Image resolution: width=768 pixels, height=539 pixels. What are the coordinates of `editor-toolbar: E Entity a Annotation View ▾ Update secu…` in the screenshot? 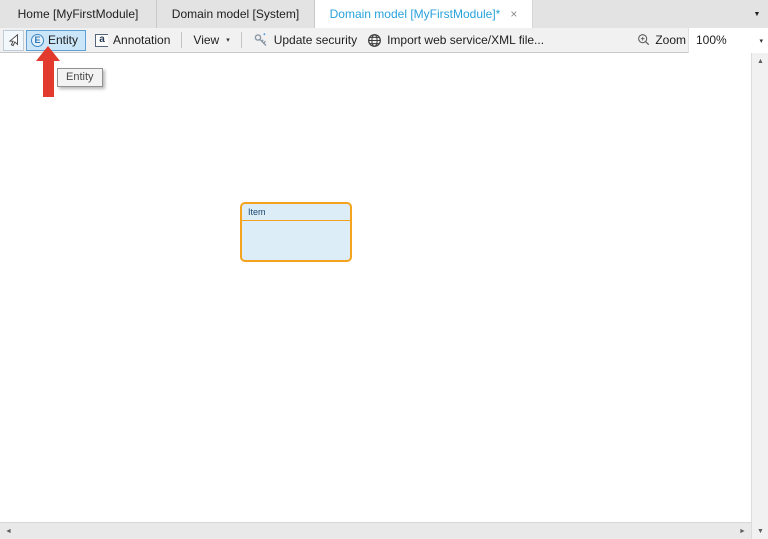 It's located at (384, 40).